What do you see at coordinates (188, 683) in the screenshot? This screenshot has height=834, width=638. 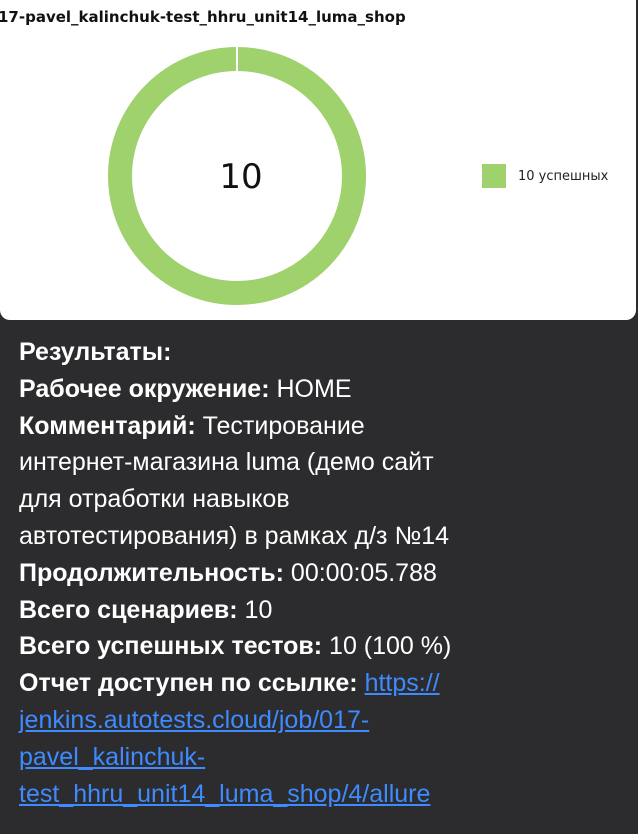 I see `report-label: Отчет доступен по ссылке:` at bounding box center [188, 683].